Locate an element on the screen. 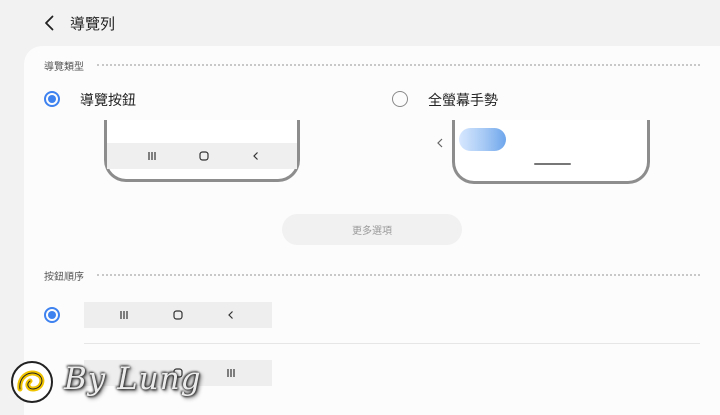 Image resolution: width=720 pixels, height=415 pixels. top-app-bar: 導覽列 is located at coordinates (360, 23).